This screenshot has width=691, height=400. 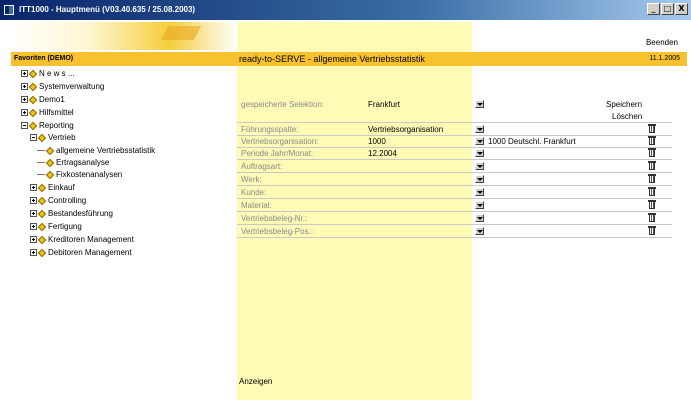 I want to click on tree-item-vertrieb: Vertrieb, so click(x=53, y=137).